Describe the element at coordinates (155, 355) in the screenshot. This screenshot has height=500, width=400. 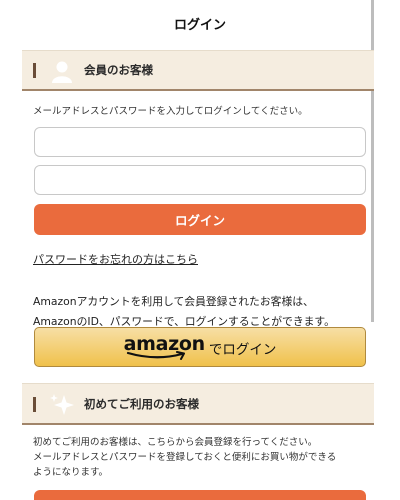
I see `amazon-smile-icon` at that location.